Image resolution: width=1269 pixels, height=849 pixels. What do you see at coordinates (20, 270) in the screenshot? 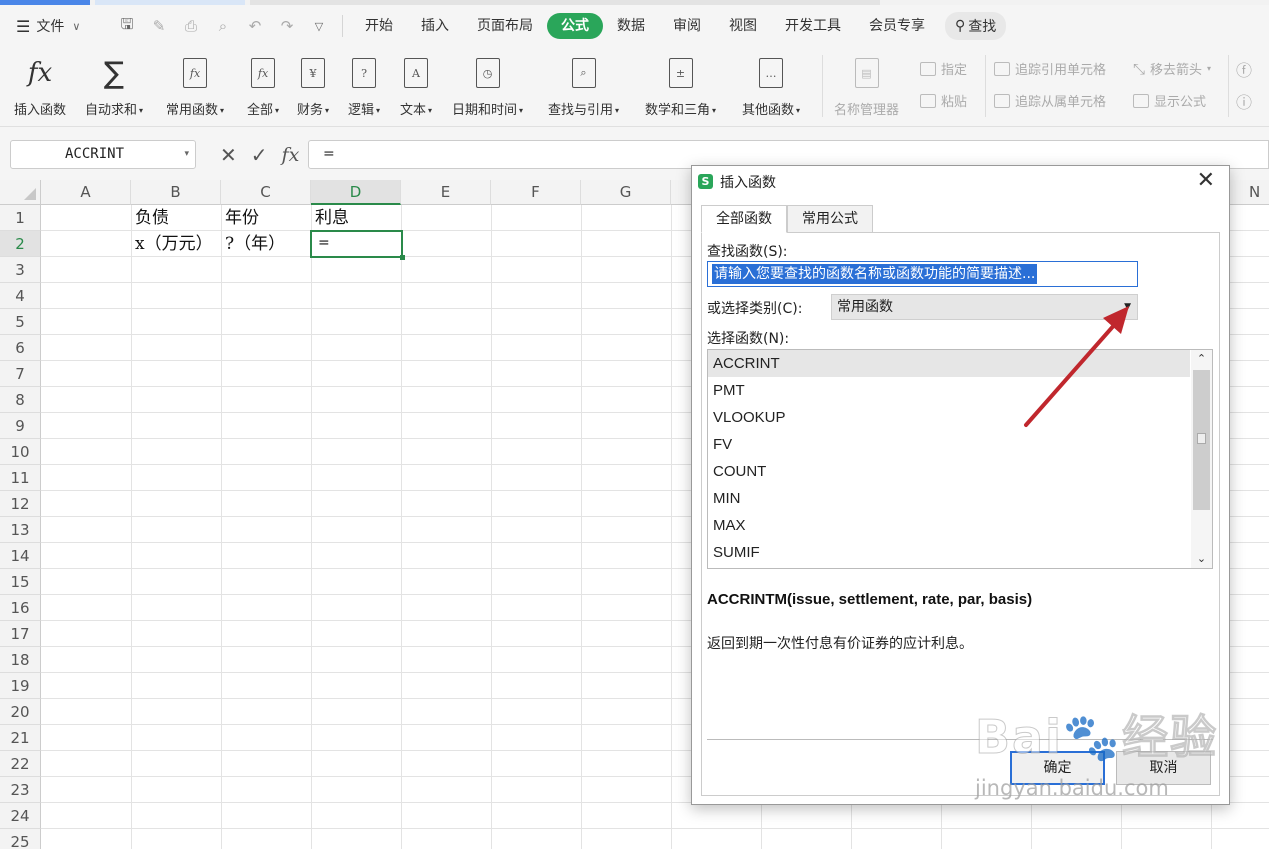
I see `row-header: 3` at bounding box center [20, 270].